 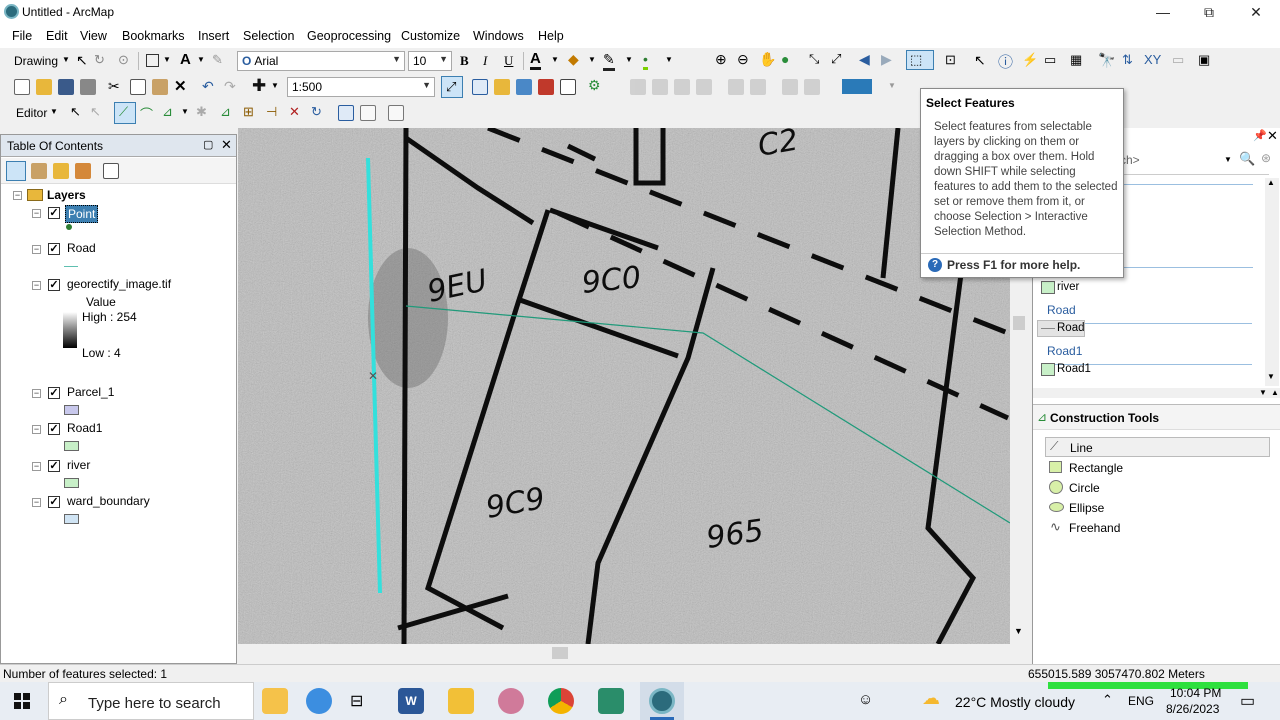 What do you see at coordinates (1178, 60) in the screenshot?
I see `time-slider-icon: ▭` at bounding box center [1178, 60].